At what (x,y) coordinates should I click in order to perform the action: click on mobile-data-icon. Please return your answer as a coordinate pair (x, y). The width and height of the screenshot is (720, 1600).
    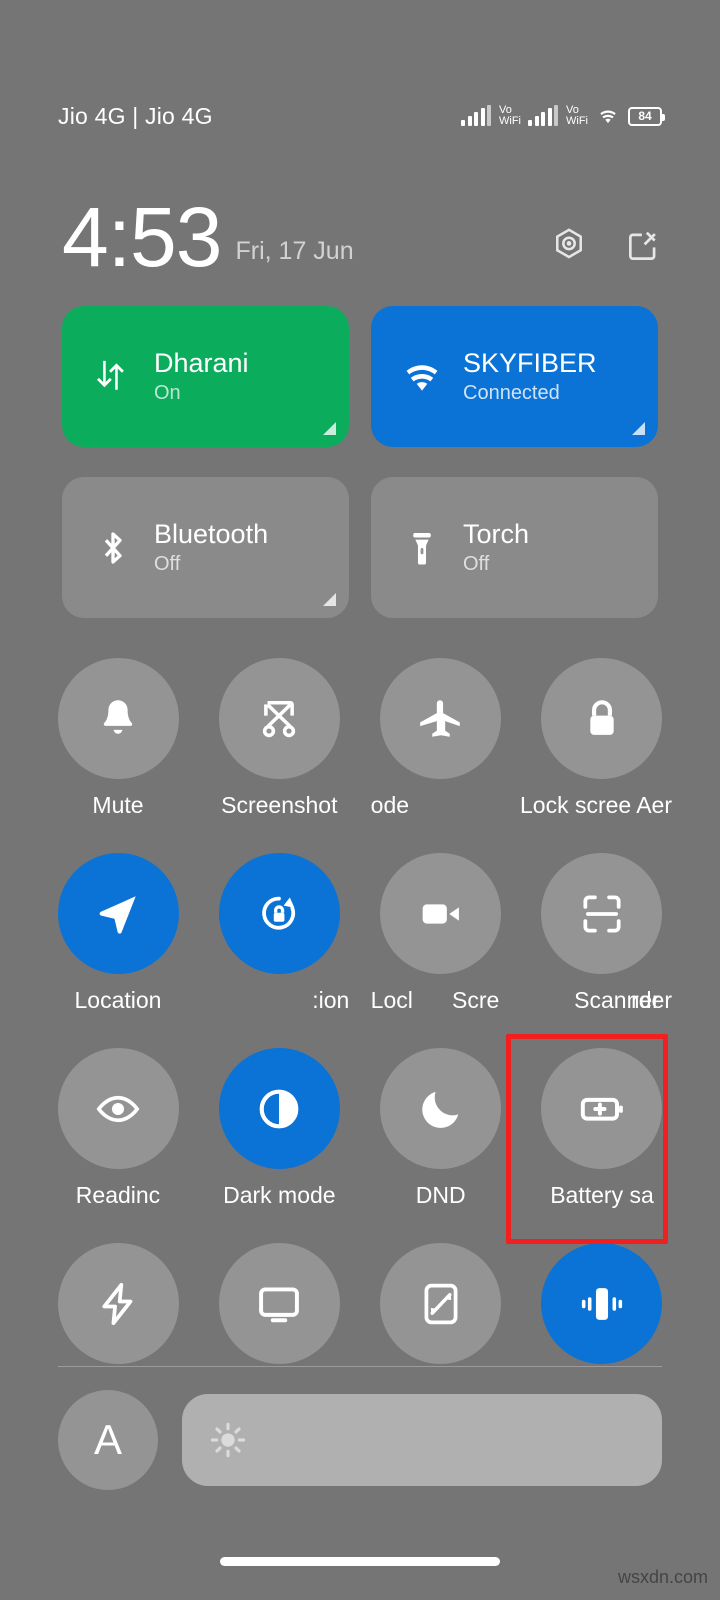
    Looking at the image, I should click on (113, 377).